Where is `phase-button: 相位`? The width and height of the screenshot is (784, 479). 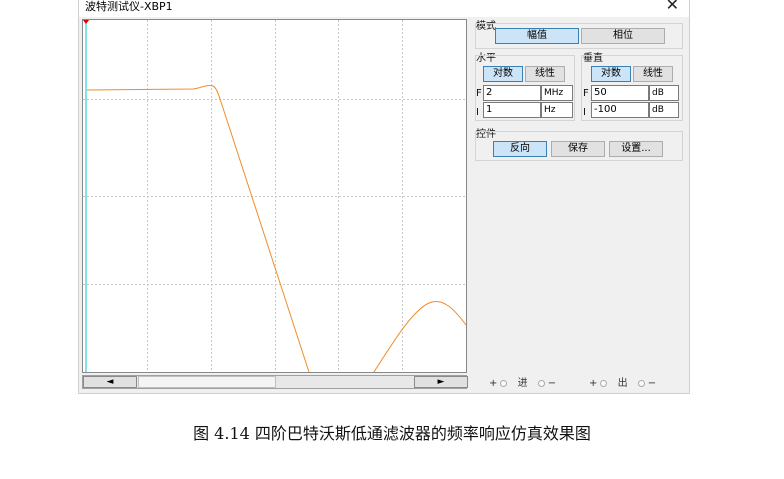 phase-button: 相位 is located at coordinates (623, 36).